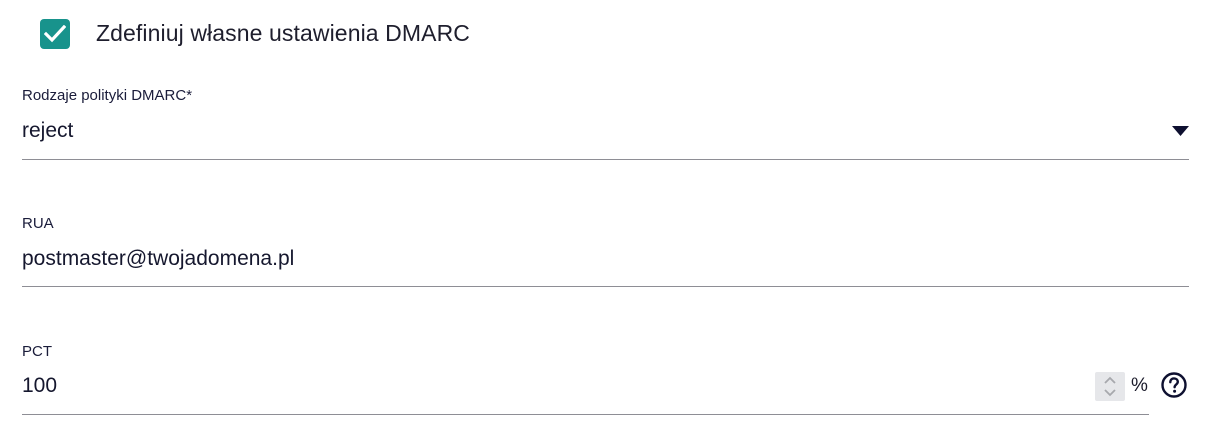 This screenshot has width=1207, height=428. Describe the element at coordinates (38, 223) in the screenshot. I see `rua-field-label: RUA` at that location.